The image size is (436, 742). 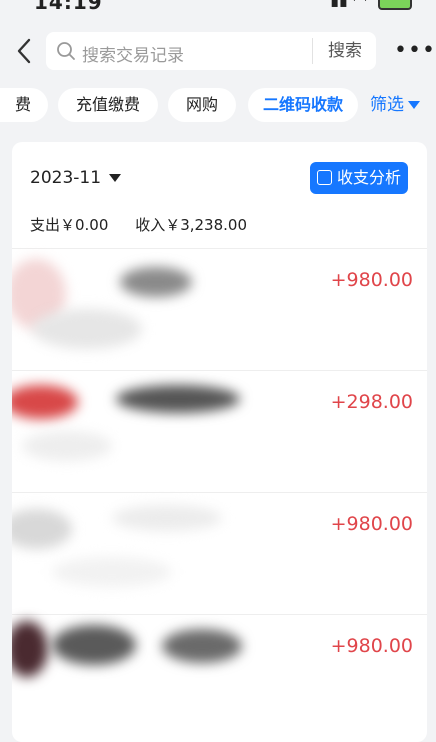 I want to click on status-icons: ▮▮ ◠, so click(x=371, y=5).